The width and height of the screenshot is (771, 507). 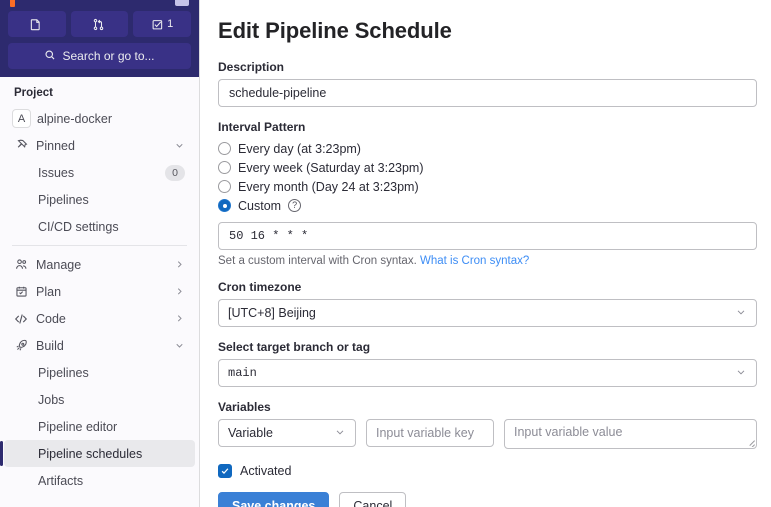 I want to click on sidebar-divider, so click(x=99, y=245).